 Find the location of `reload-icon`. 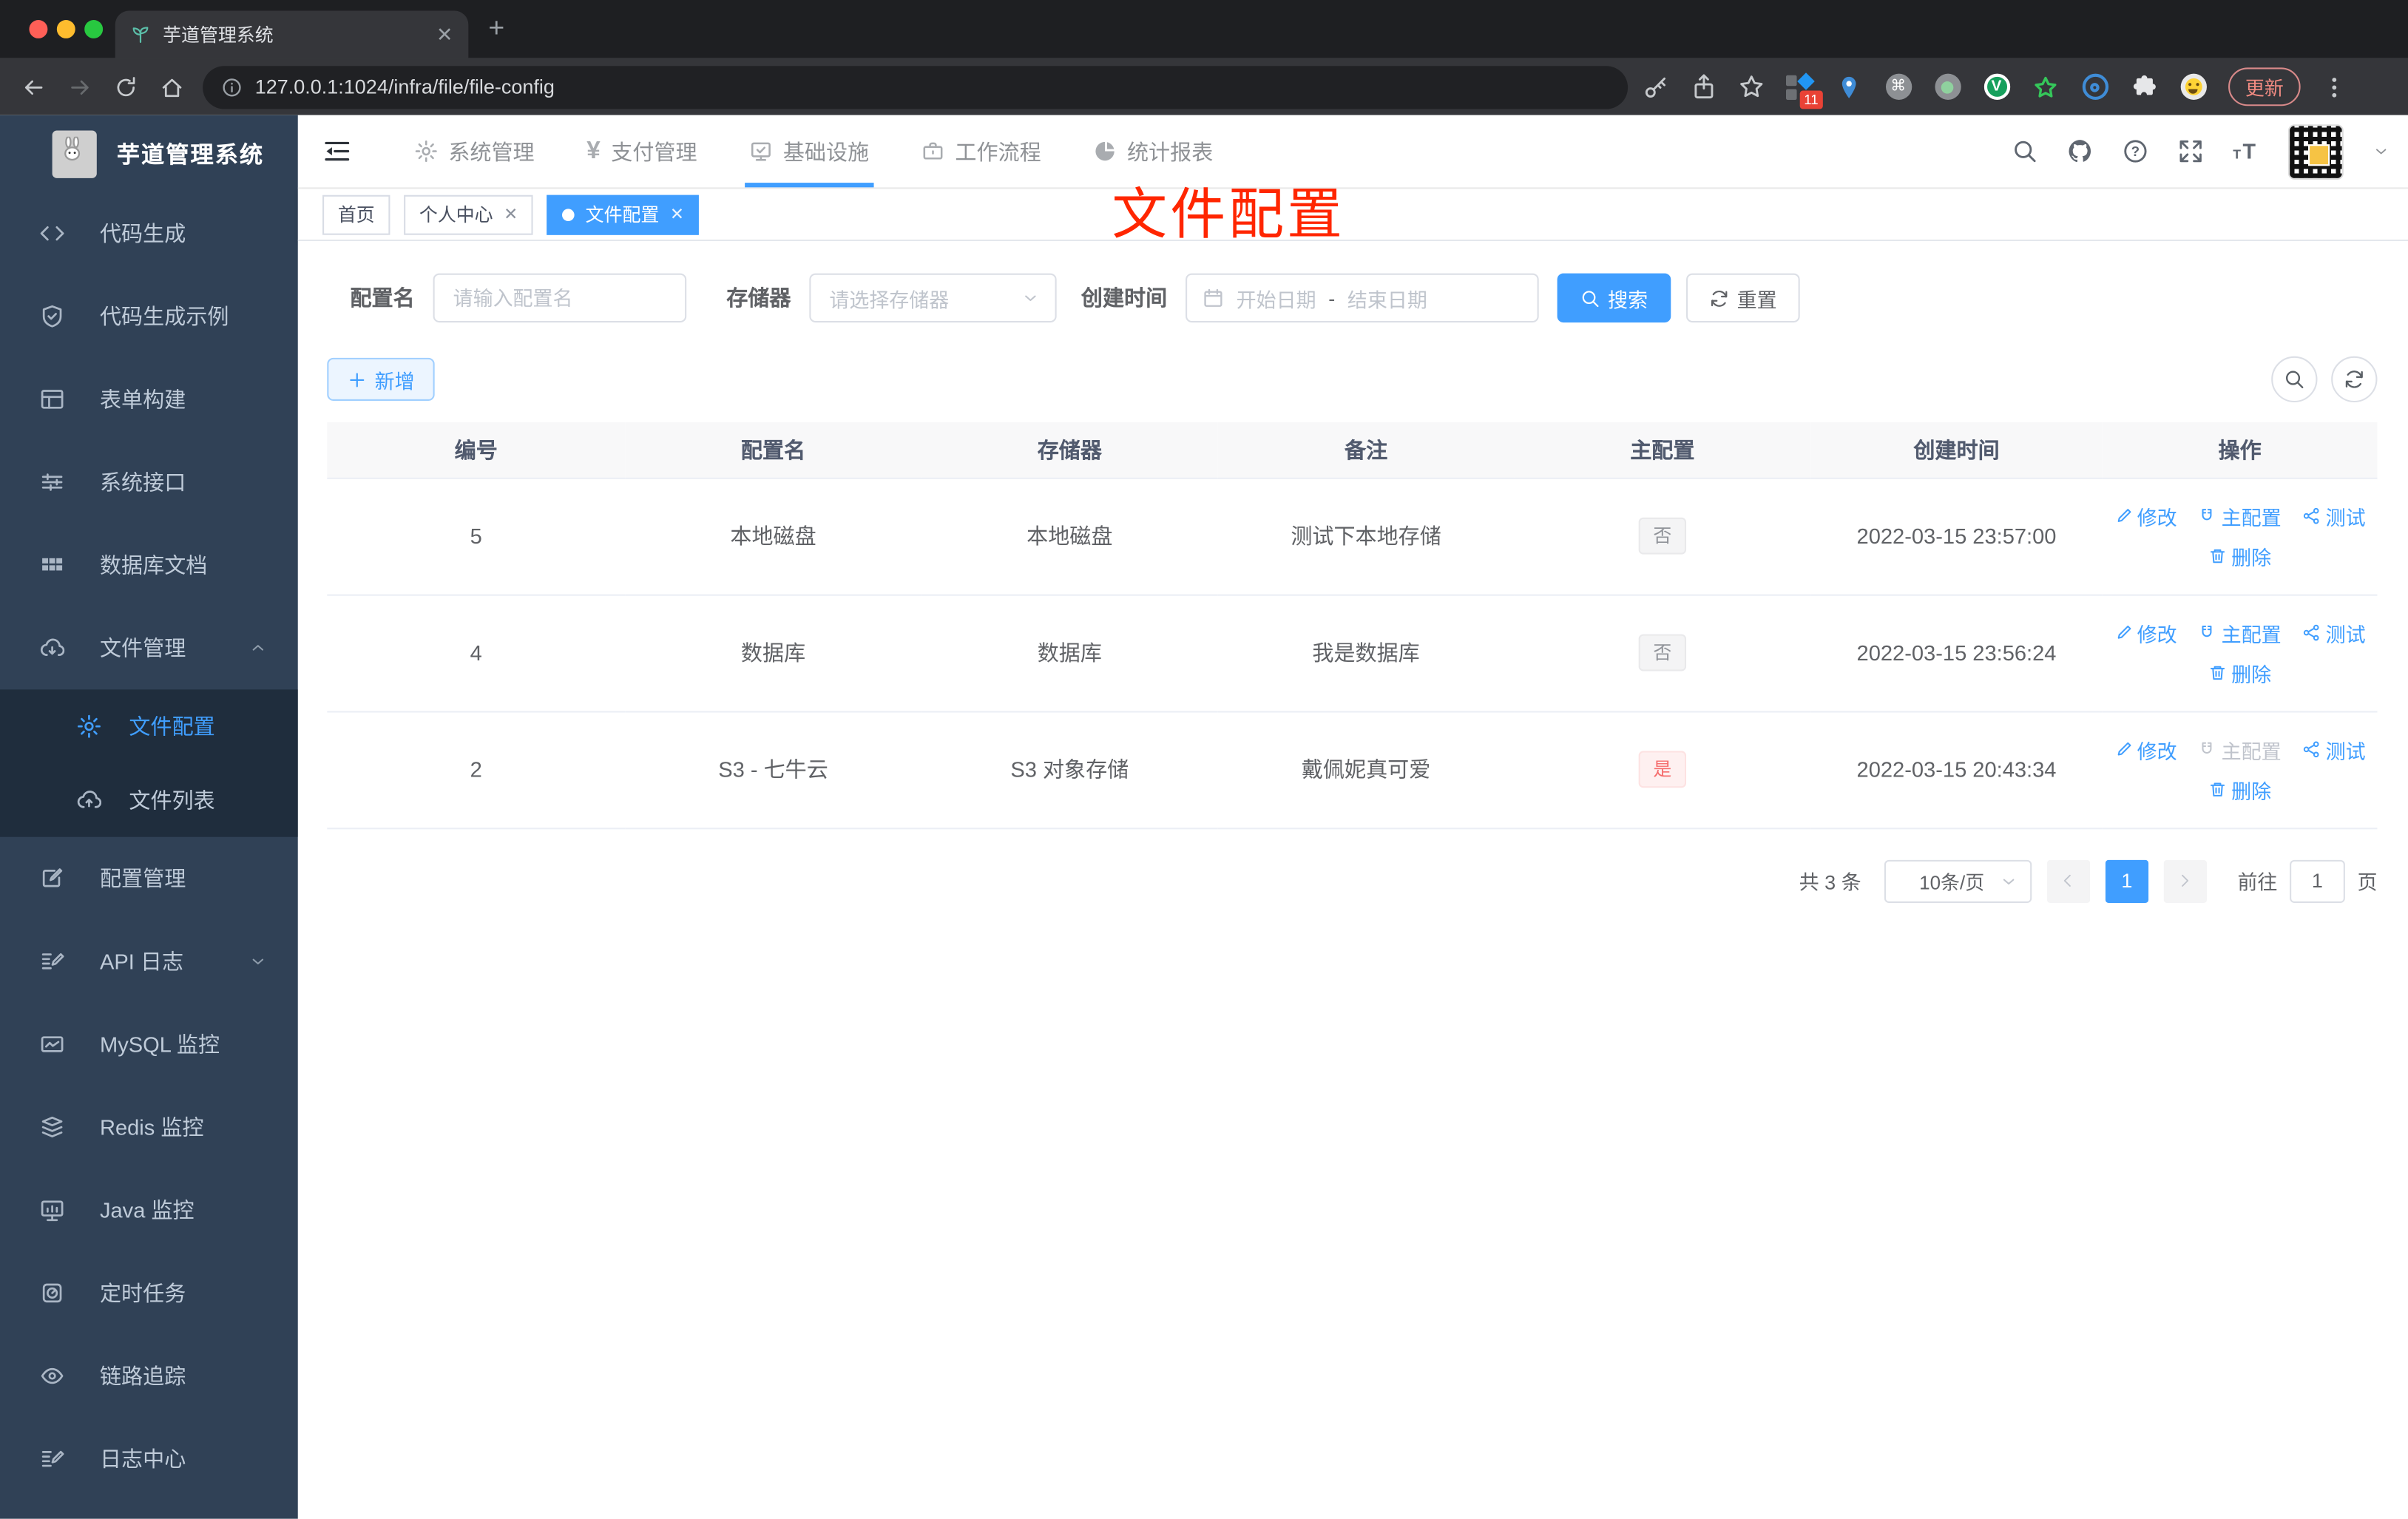

reload-icon is located at coordinates (126, 87).